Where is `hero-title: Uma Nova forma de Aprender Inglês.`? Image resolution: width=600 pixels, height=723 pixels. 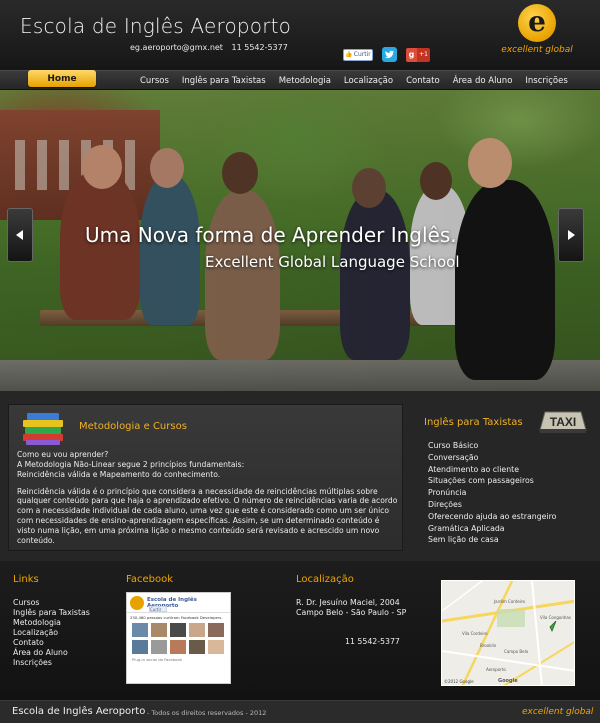
hero-title: Uma Nova forma de Aprender Inglês. is located at coordinates (271, 235).